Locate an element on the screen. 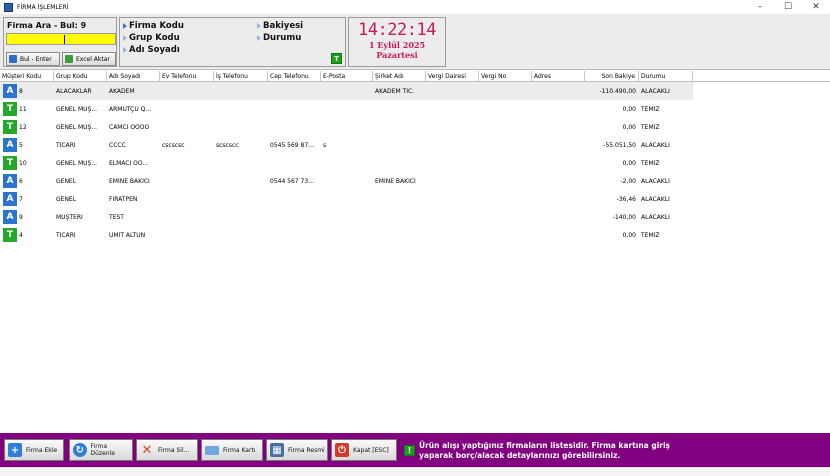  cell-text: s is located at coordinates (325, 145).